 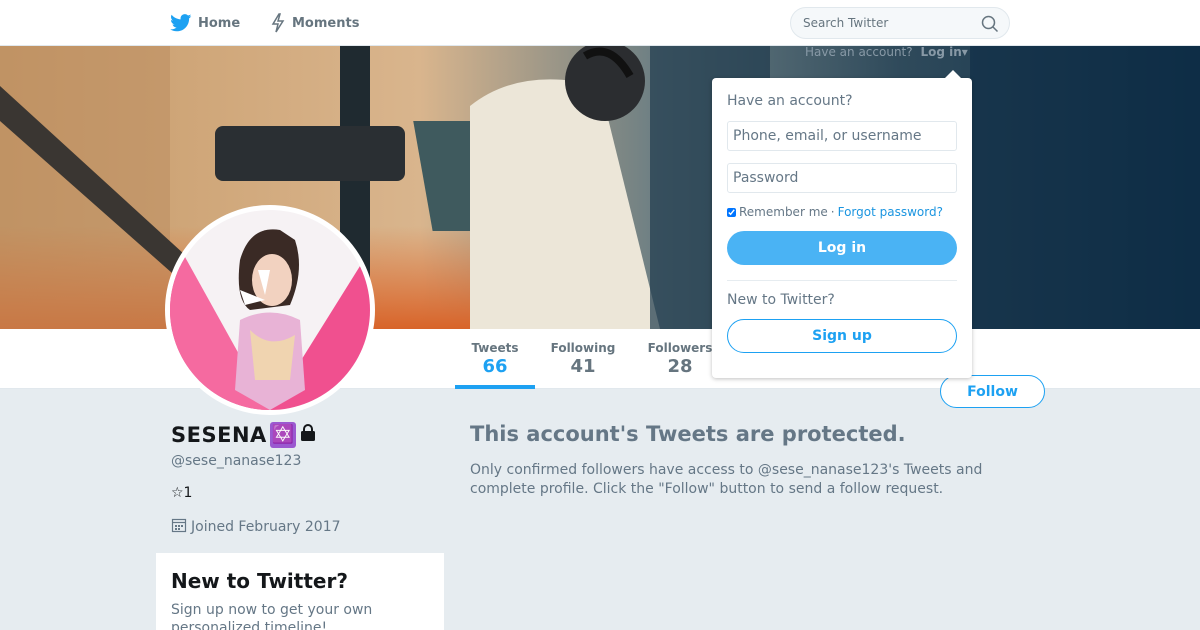 I want to click on nav-moments: Moments, so click(x=314, y=23).